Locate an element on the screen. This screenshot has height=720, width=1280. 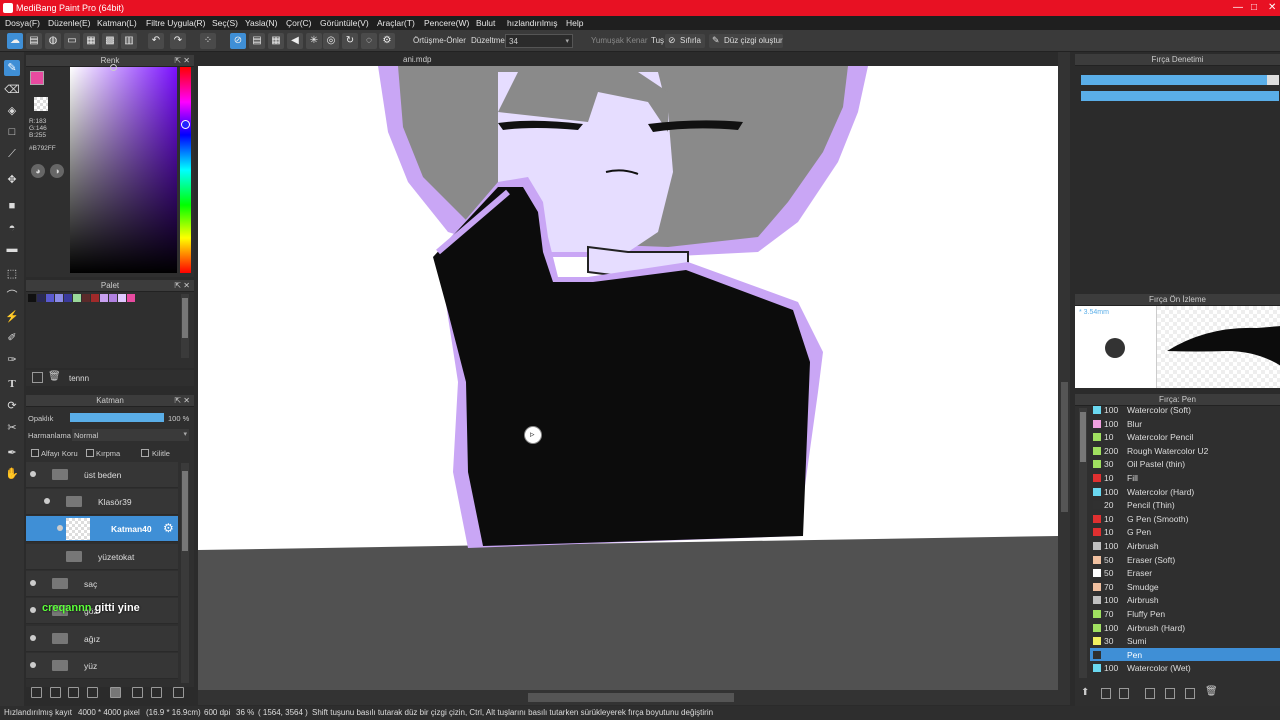
canvas-horizontal-scrollbar is located at coordinates (634, 697).